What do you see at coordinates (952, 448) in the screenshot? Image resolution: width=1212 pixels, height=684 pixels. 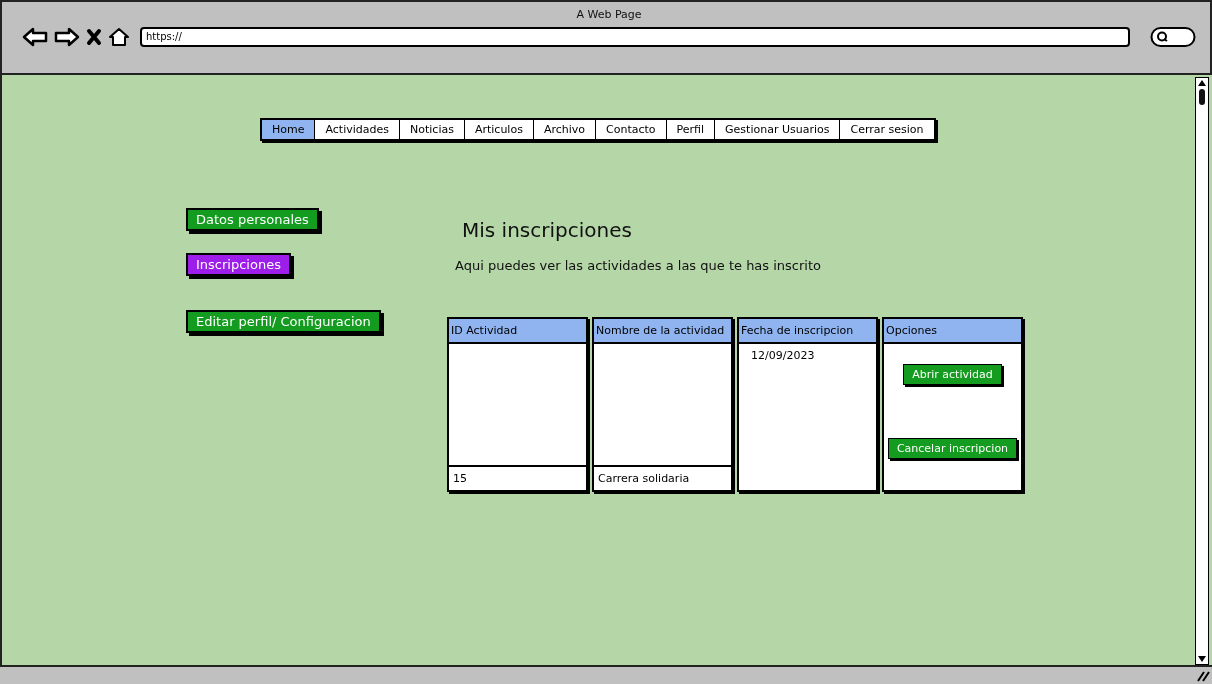 I see `action-button: Cancelar inscripcion` at bounding box center [952, 448].